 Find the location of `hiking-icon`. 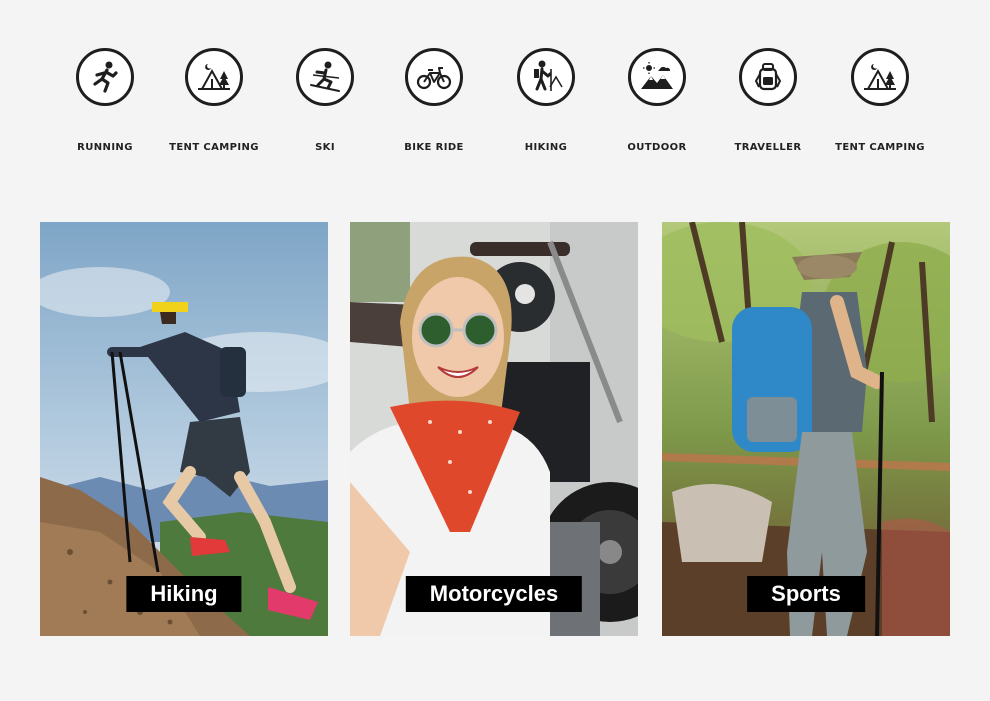

hiking-icon is located at coordinates (546, 77).